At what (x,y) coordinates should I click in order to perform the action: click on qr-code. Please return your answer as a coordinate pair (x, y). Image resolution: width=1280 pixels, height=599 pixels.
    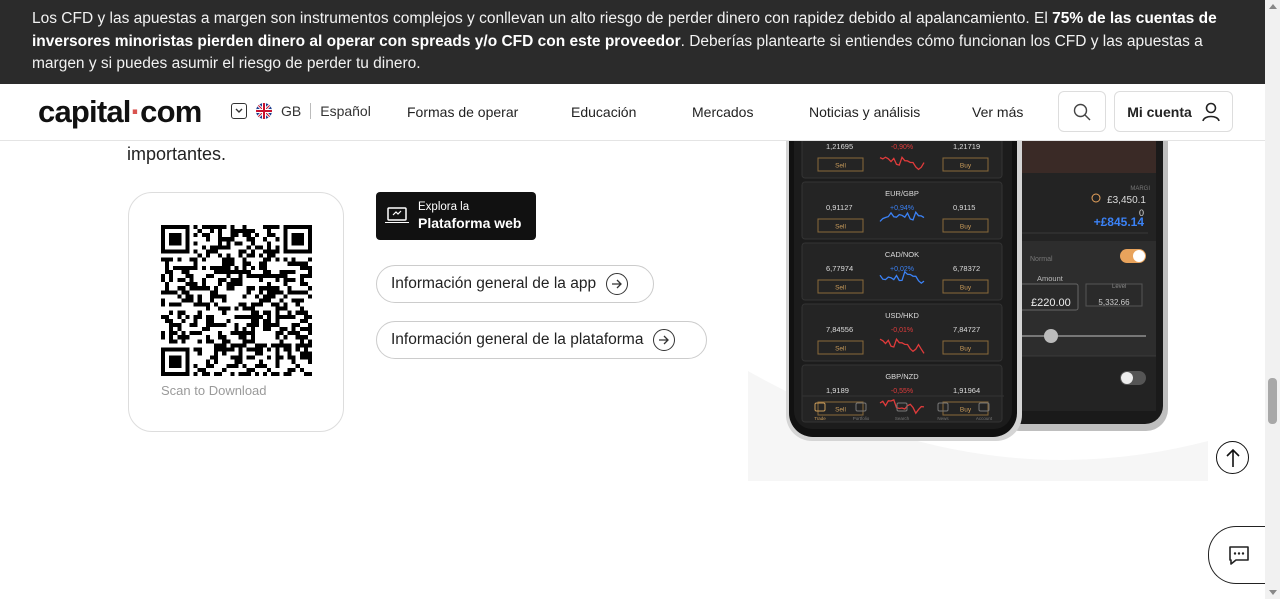
    Looking at the image, I should click on (236, 300).